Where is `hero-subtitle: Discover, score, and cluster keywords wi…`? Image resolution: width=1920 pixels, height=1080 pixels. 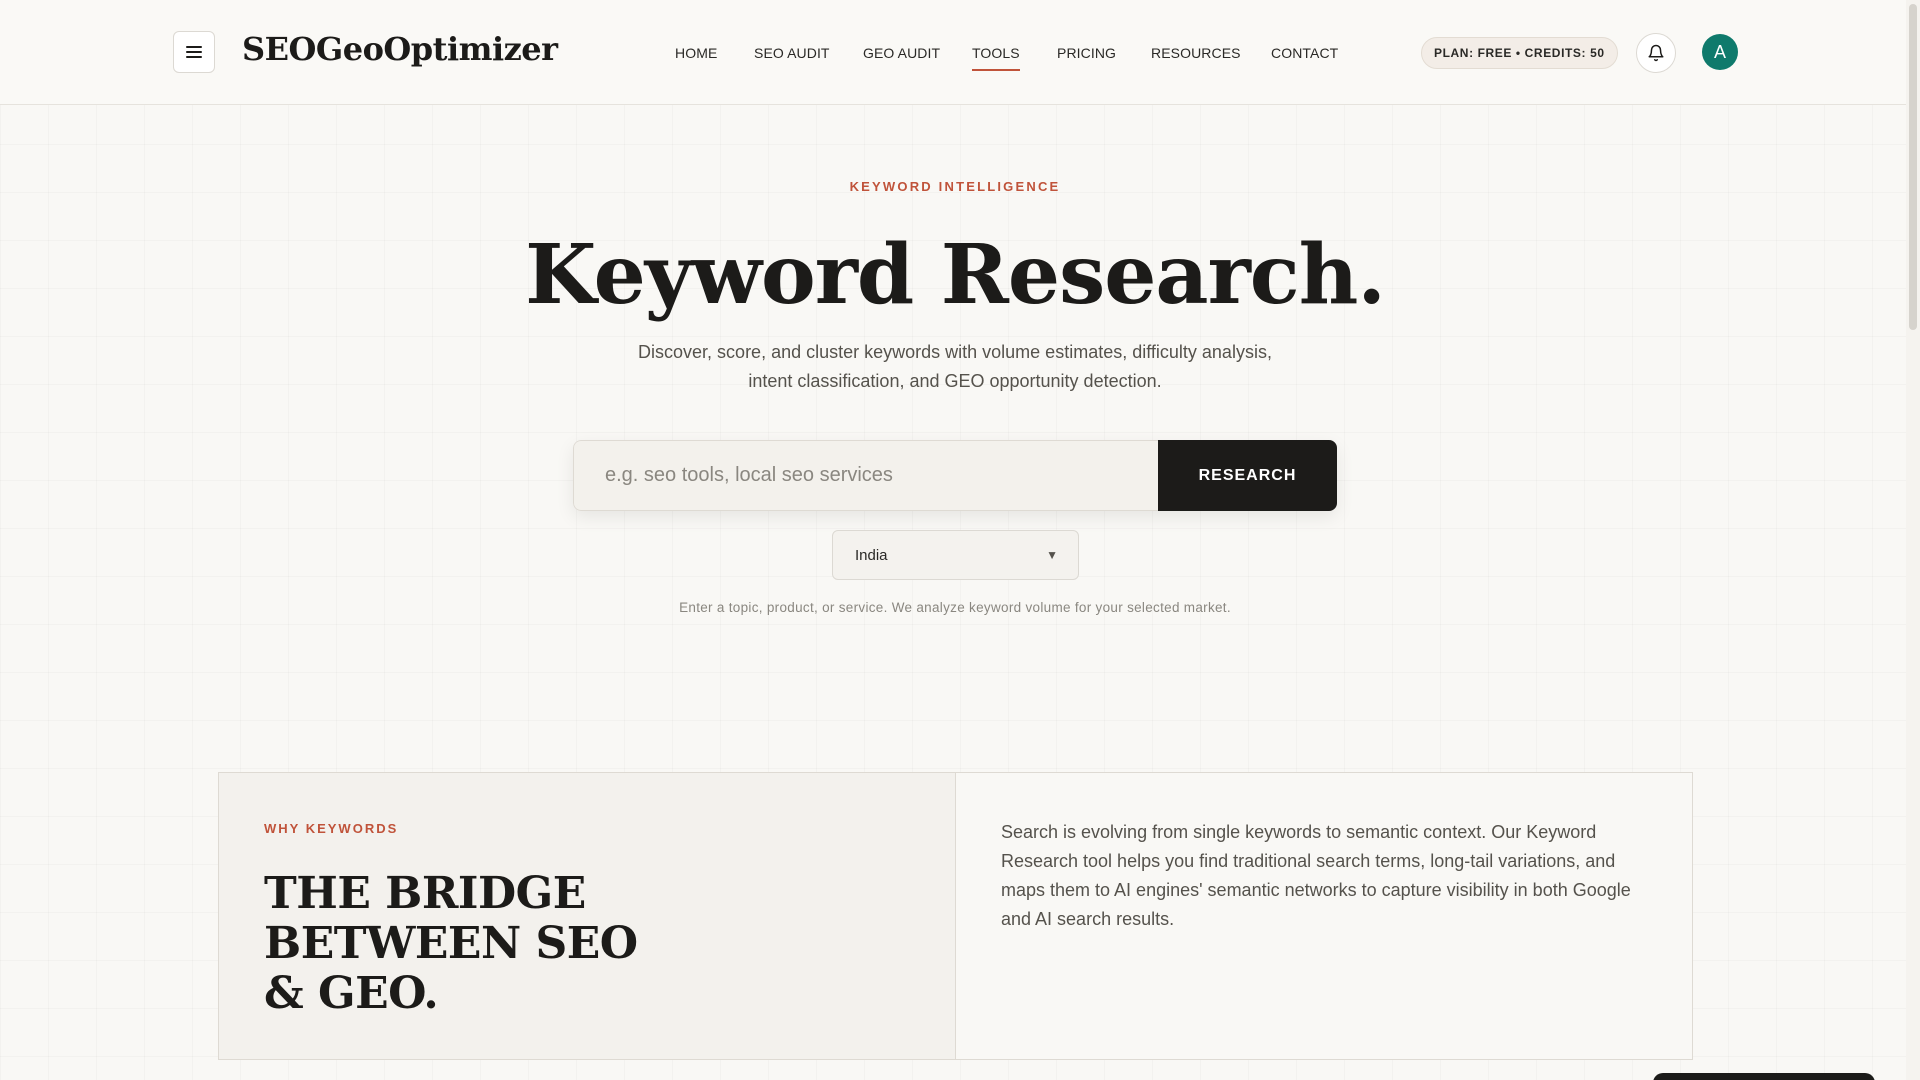
hero-subtitle: Discover, score, and cluster keywords wi… is located at coordinates (955, 366).